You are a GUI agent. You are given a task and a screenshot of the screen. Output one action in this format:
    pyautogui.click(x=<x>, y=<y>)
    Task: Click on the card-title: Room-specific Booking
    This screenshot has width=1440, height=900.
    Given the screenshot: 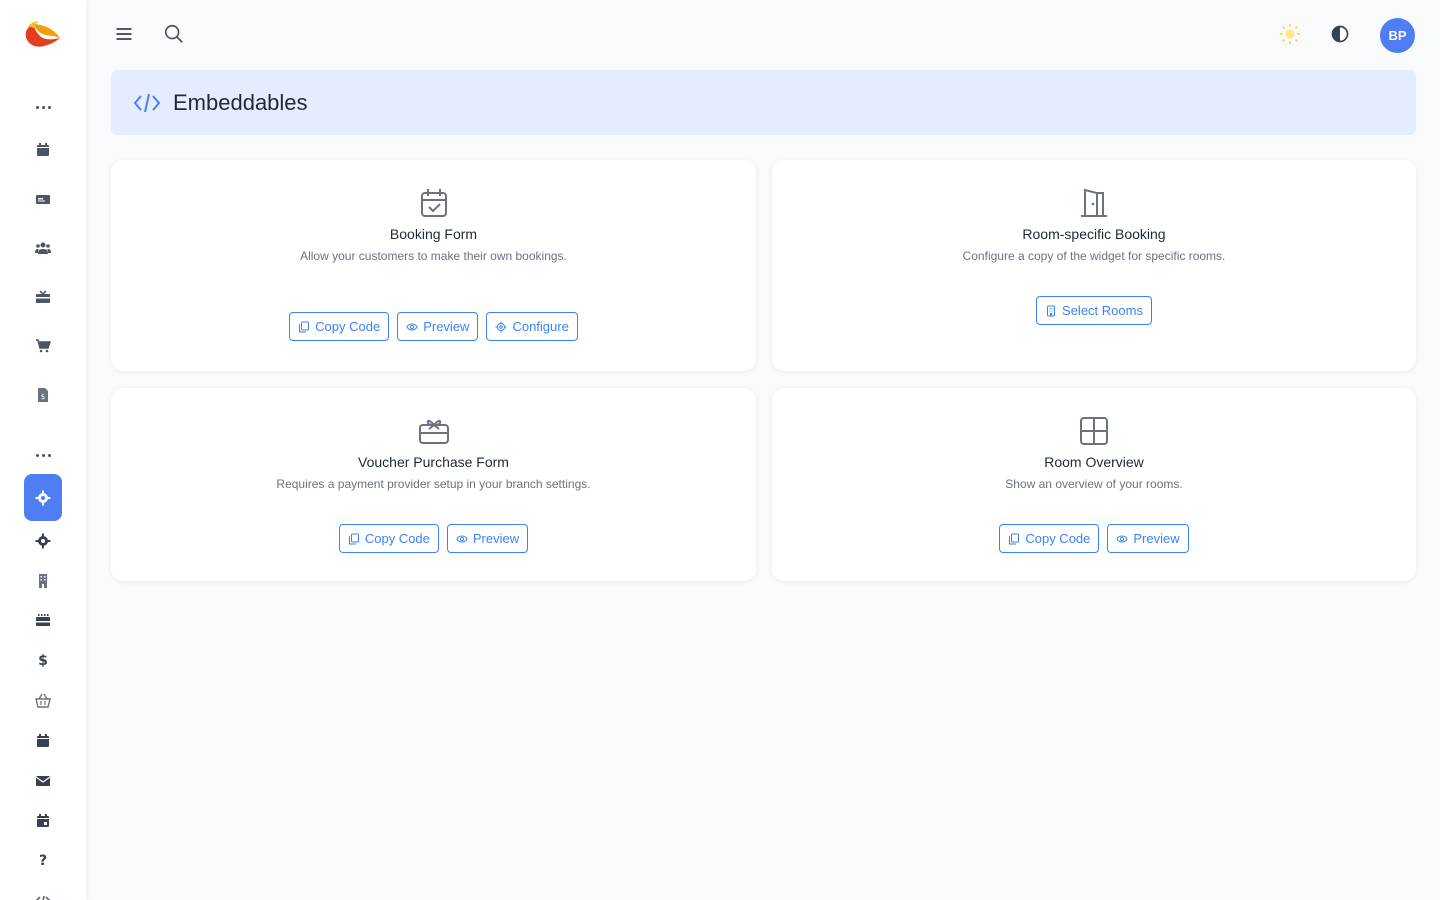 What is the action you would take?
    pyautogui.click(x=1094, y=234)
    